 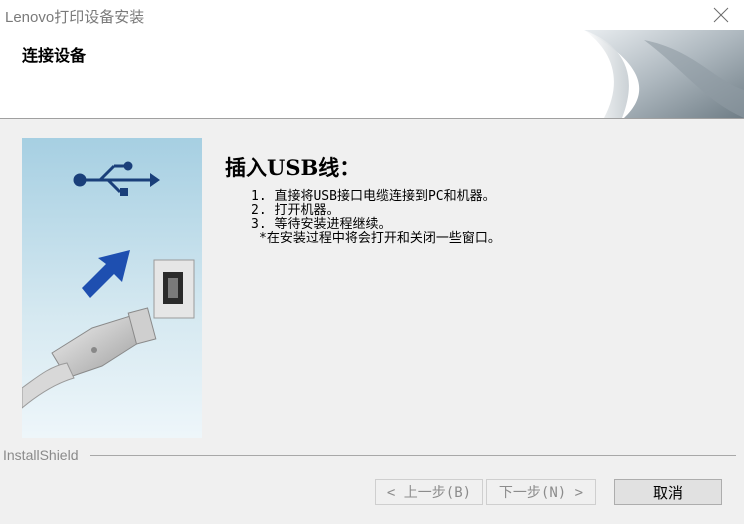 I want to click on back-button: < 上一步(B), so click(x=429, y=492).